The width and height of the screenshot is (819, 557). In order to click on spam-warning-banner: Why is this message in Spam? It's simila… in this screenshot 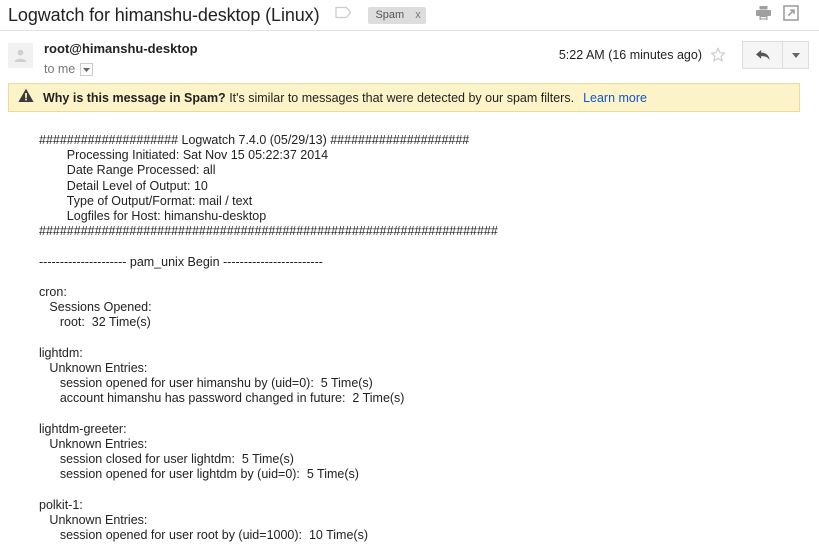, I will do `click(404, 97)`.